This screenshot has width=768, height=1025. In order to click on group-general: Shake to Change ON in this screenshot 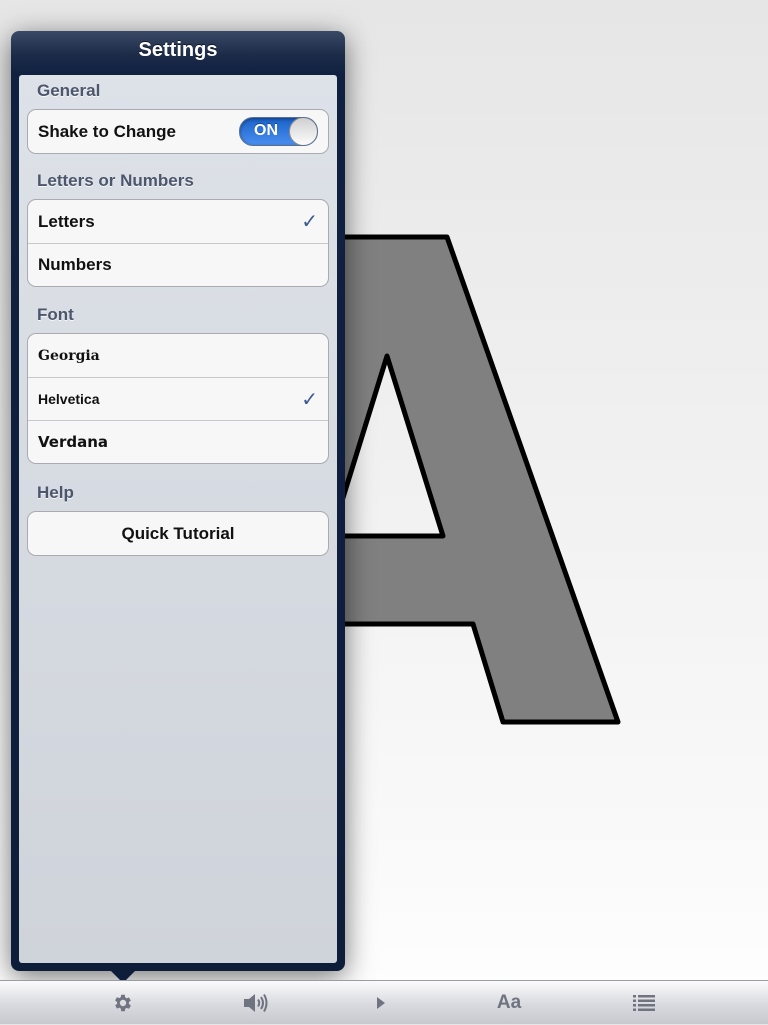, I will do `click(178, 131)`.